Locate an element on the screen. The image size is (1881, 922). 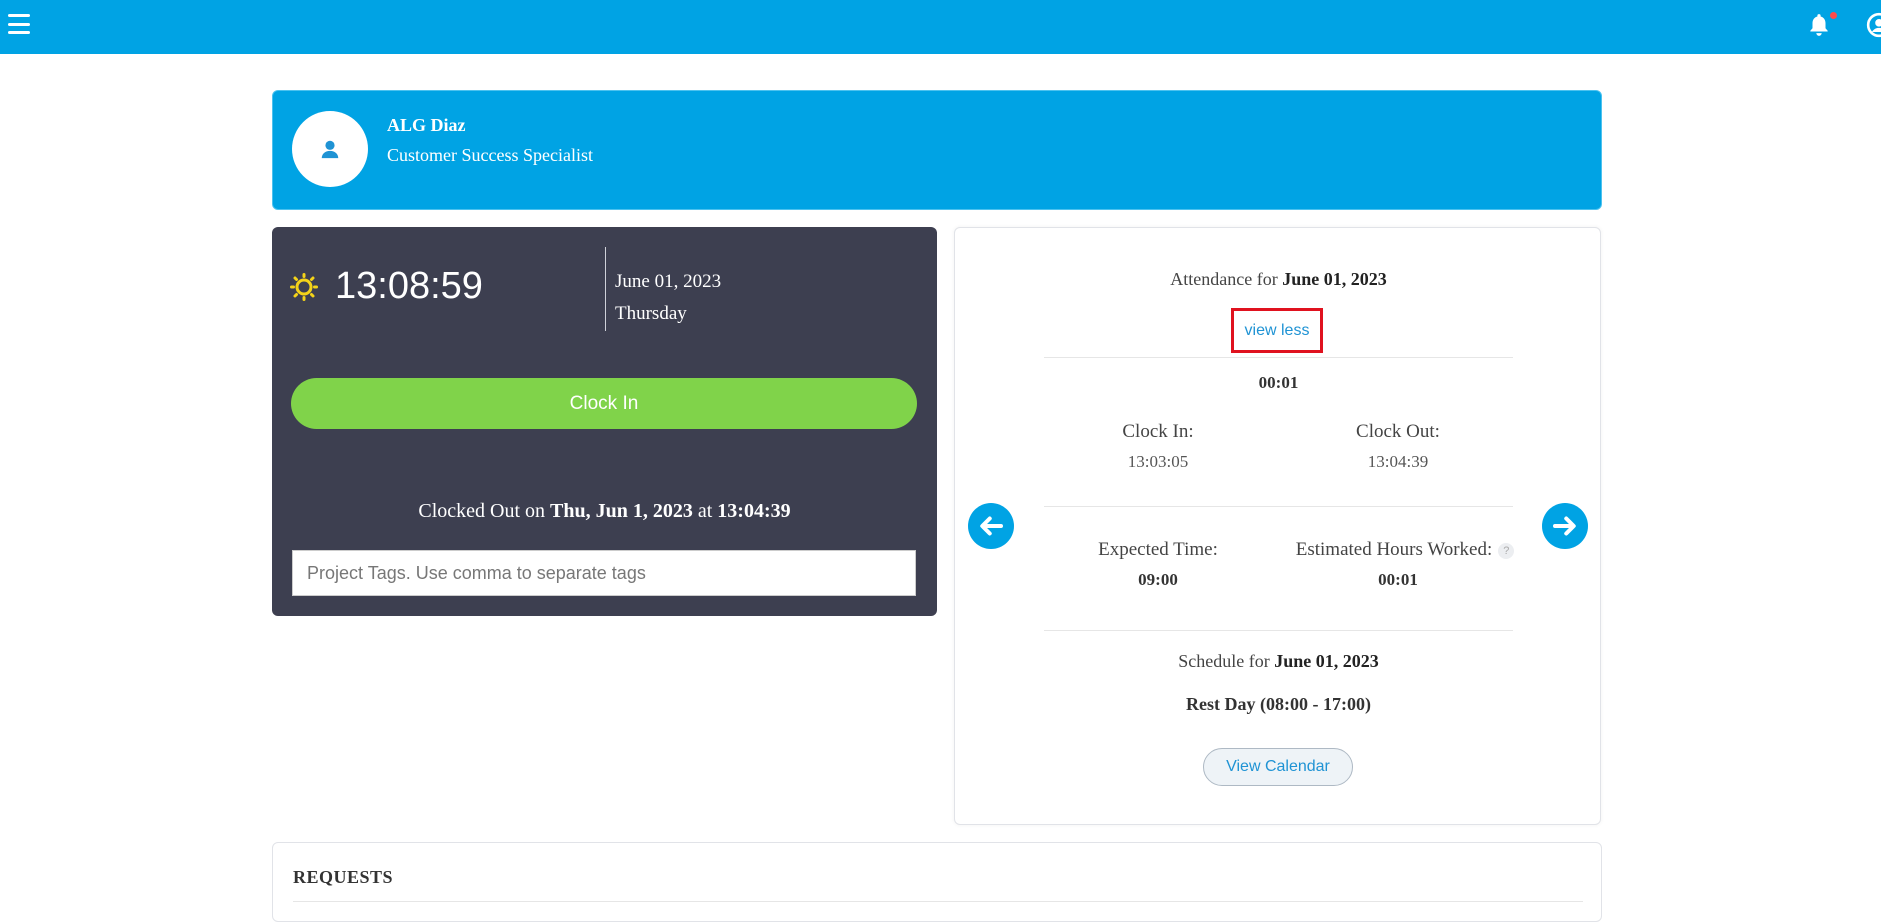
expected-time-value: 09:00 is located at coordinates (1158, 579).